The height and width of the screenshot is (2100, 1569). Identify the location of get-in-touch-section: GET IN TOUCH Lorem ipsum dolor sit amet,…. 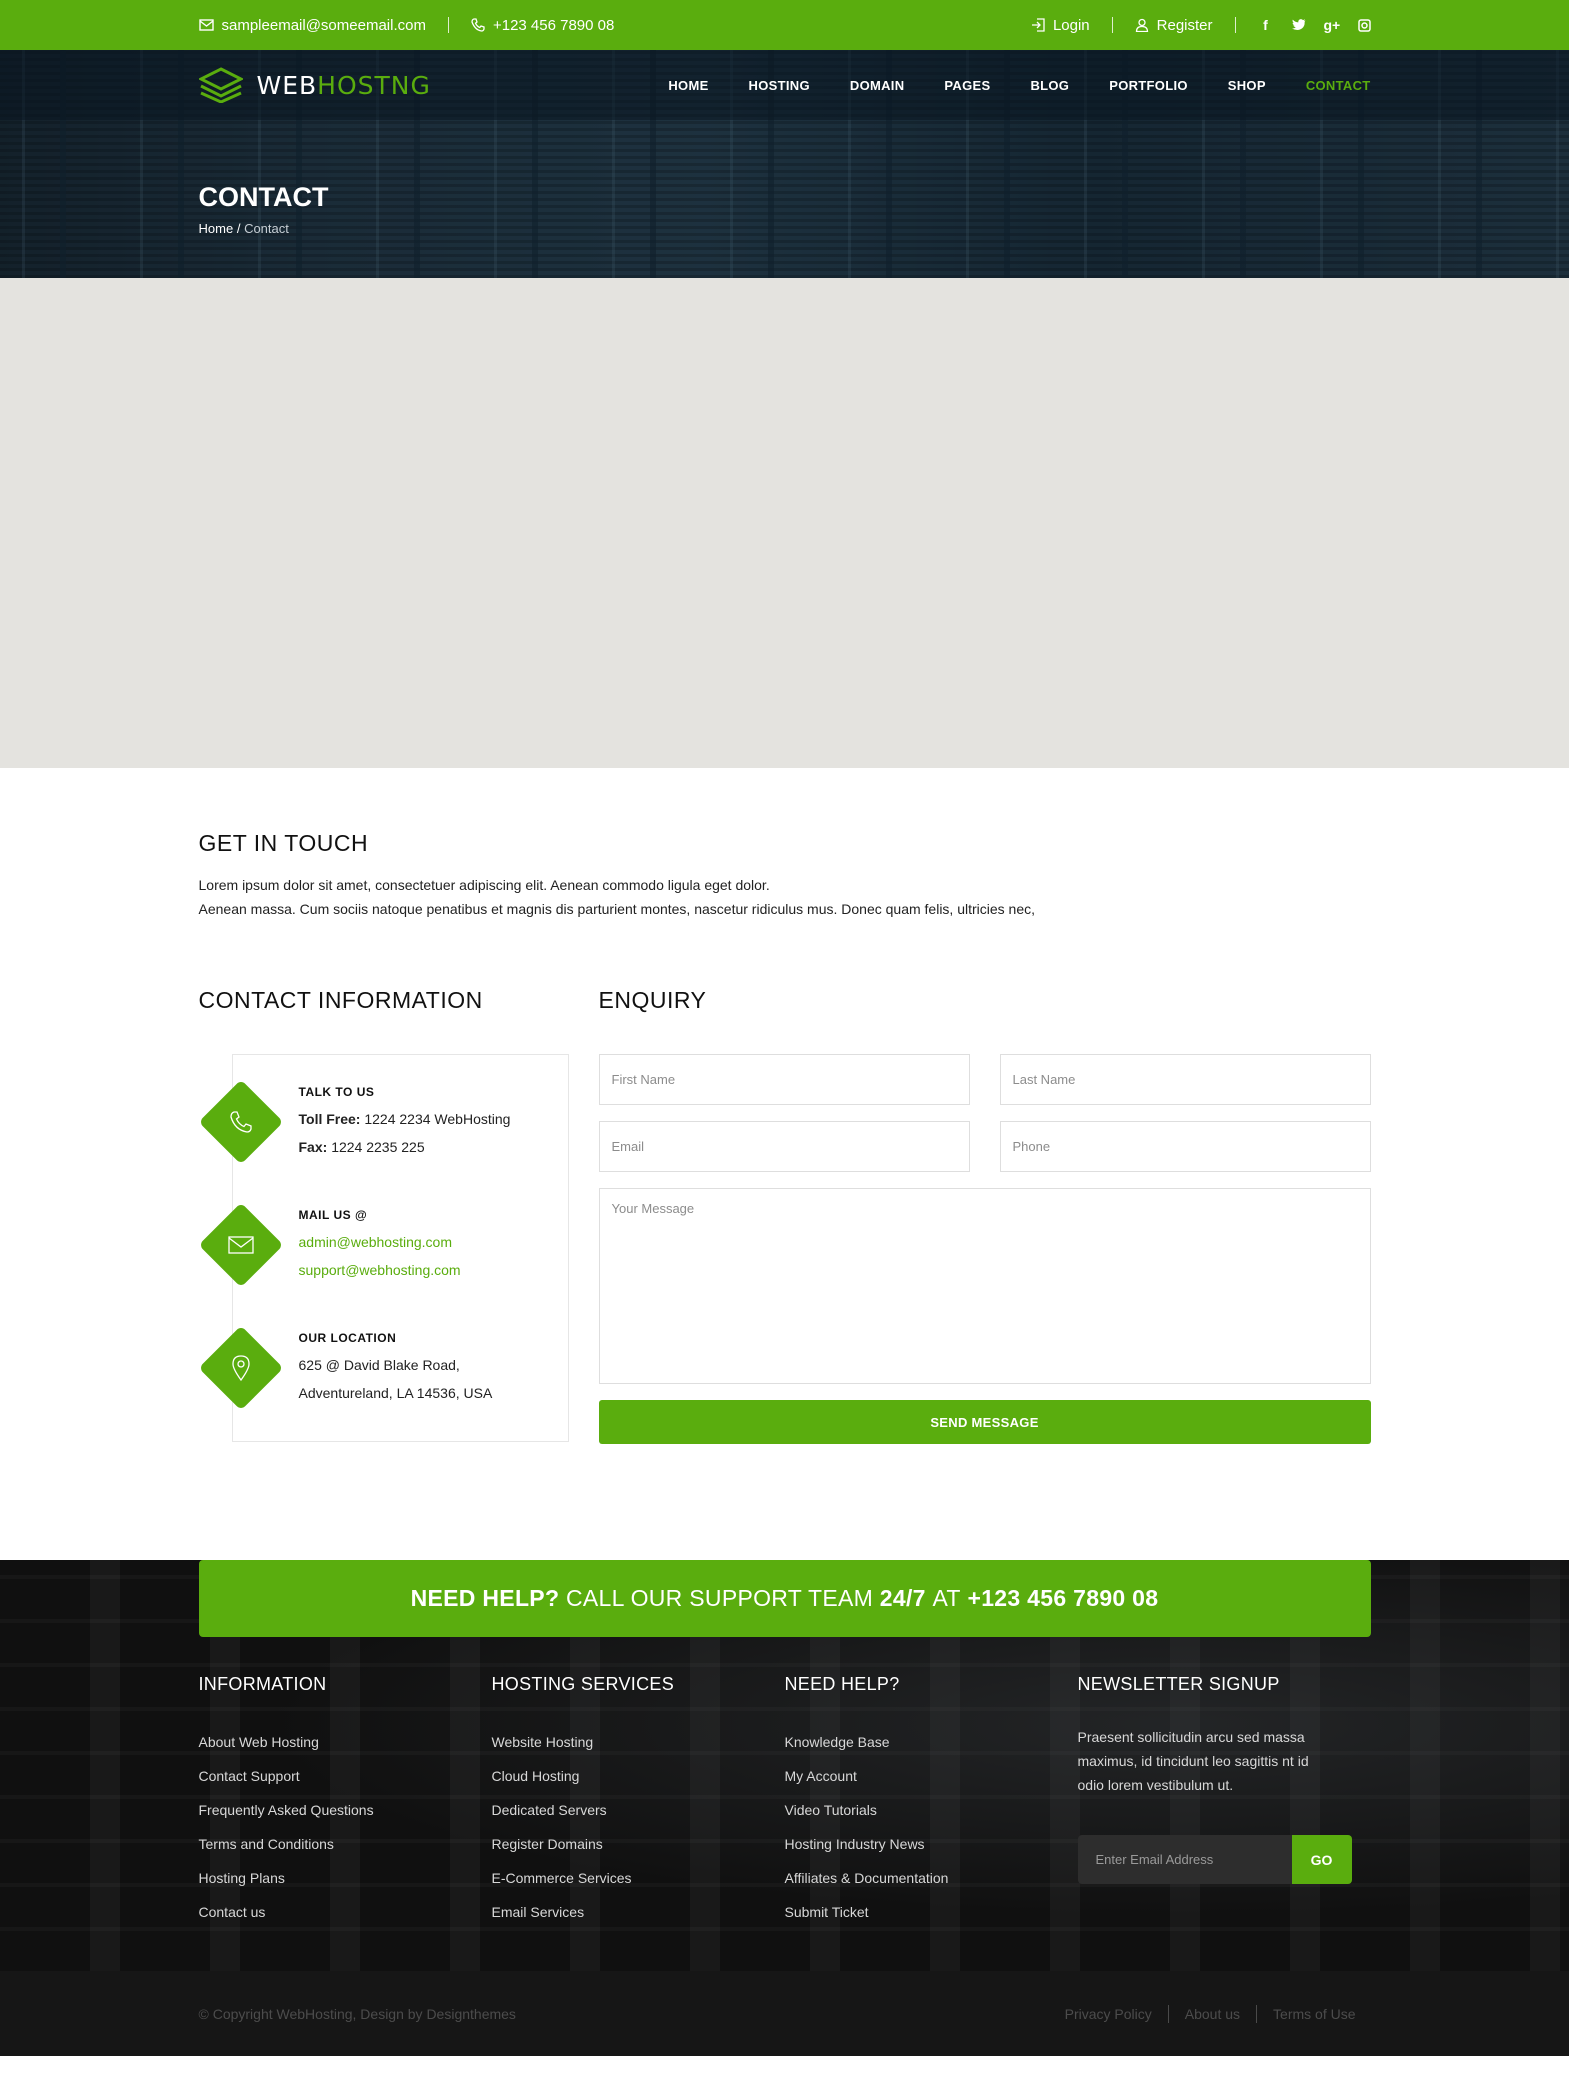
(785, 844).